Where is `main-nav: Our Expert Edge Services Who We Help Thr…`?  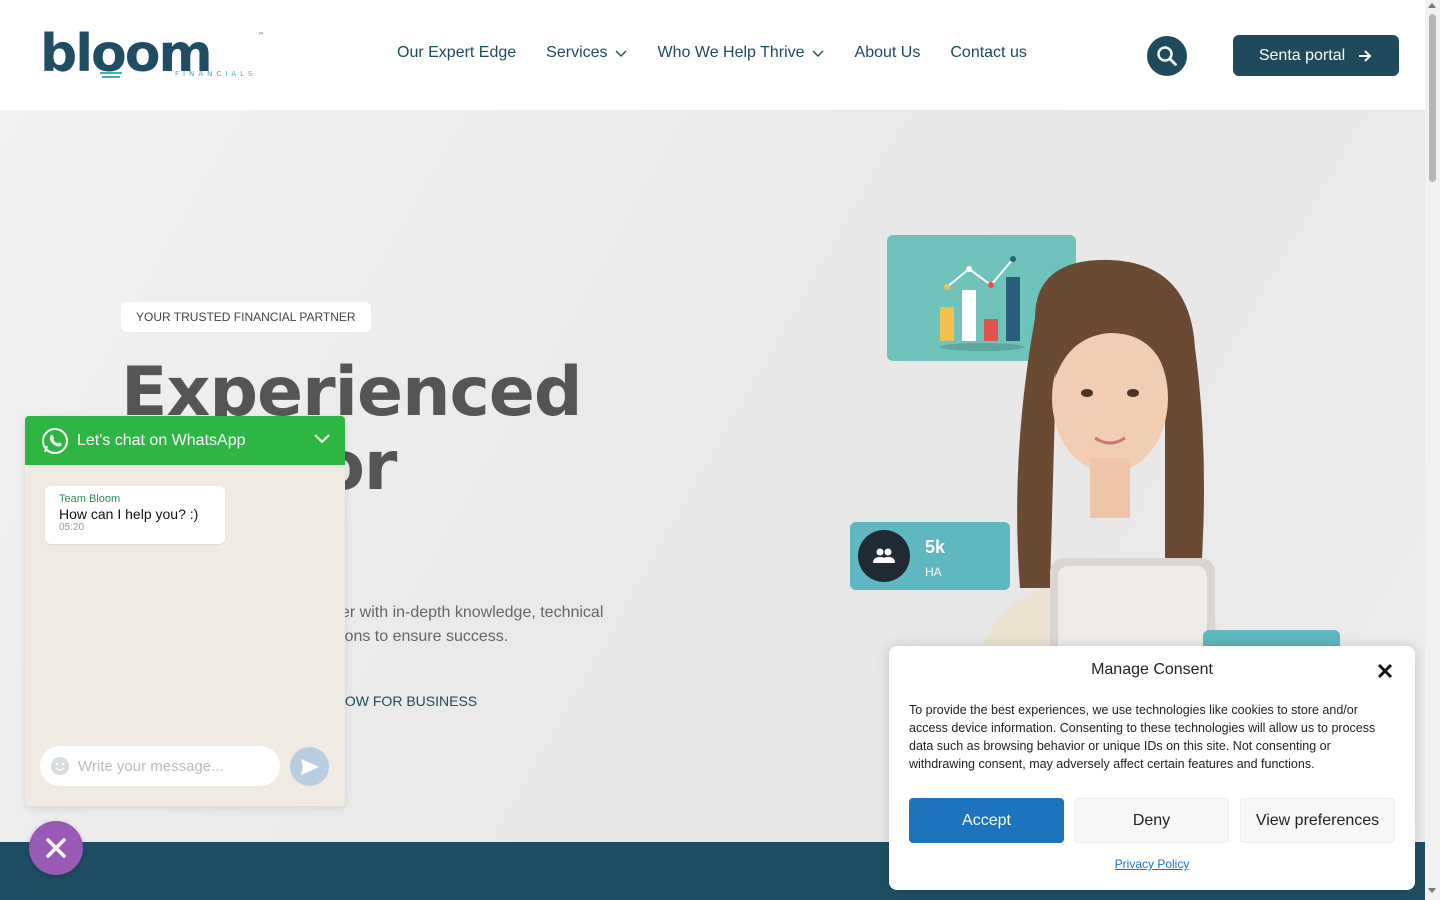
main-nav: Our Expert Edge Services Who We Help Thr… is located at coordinates (712, 53).